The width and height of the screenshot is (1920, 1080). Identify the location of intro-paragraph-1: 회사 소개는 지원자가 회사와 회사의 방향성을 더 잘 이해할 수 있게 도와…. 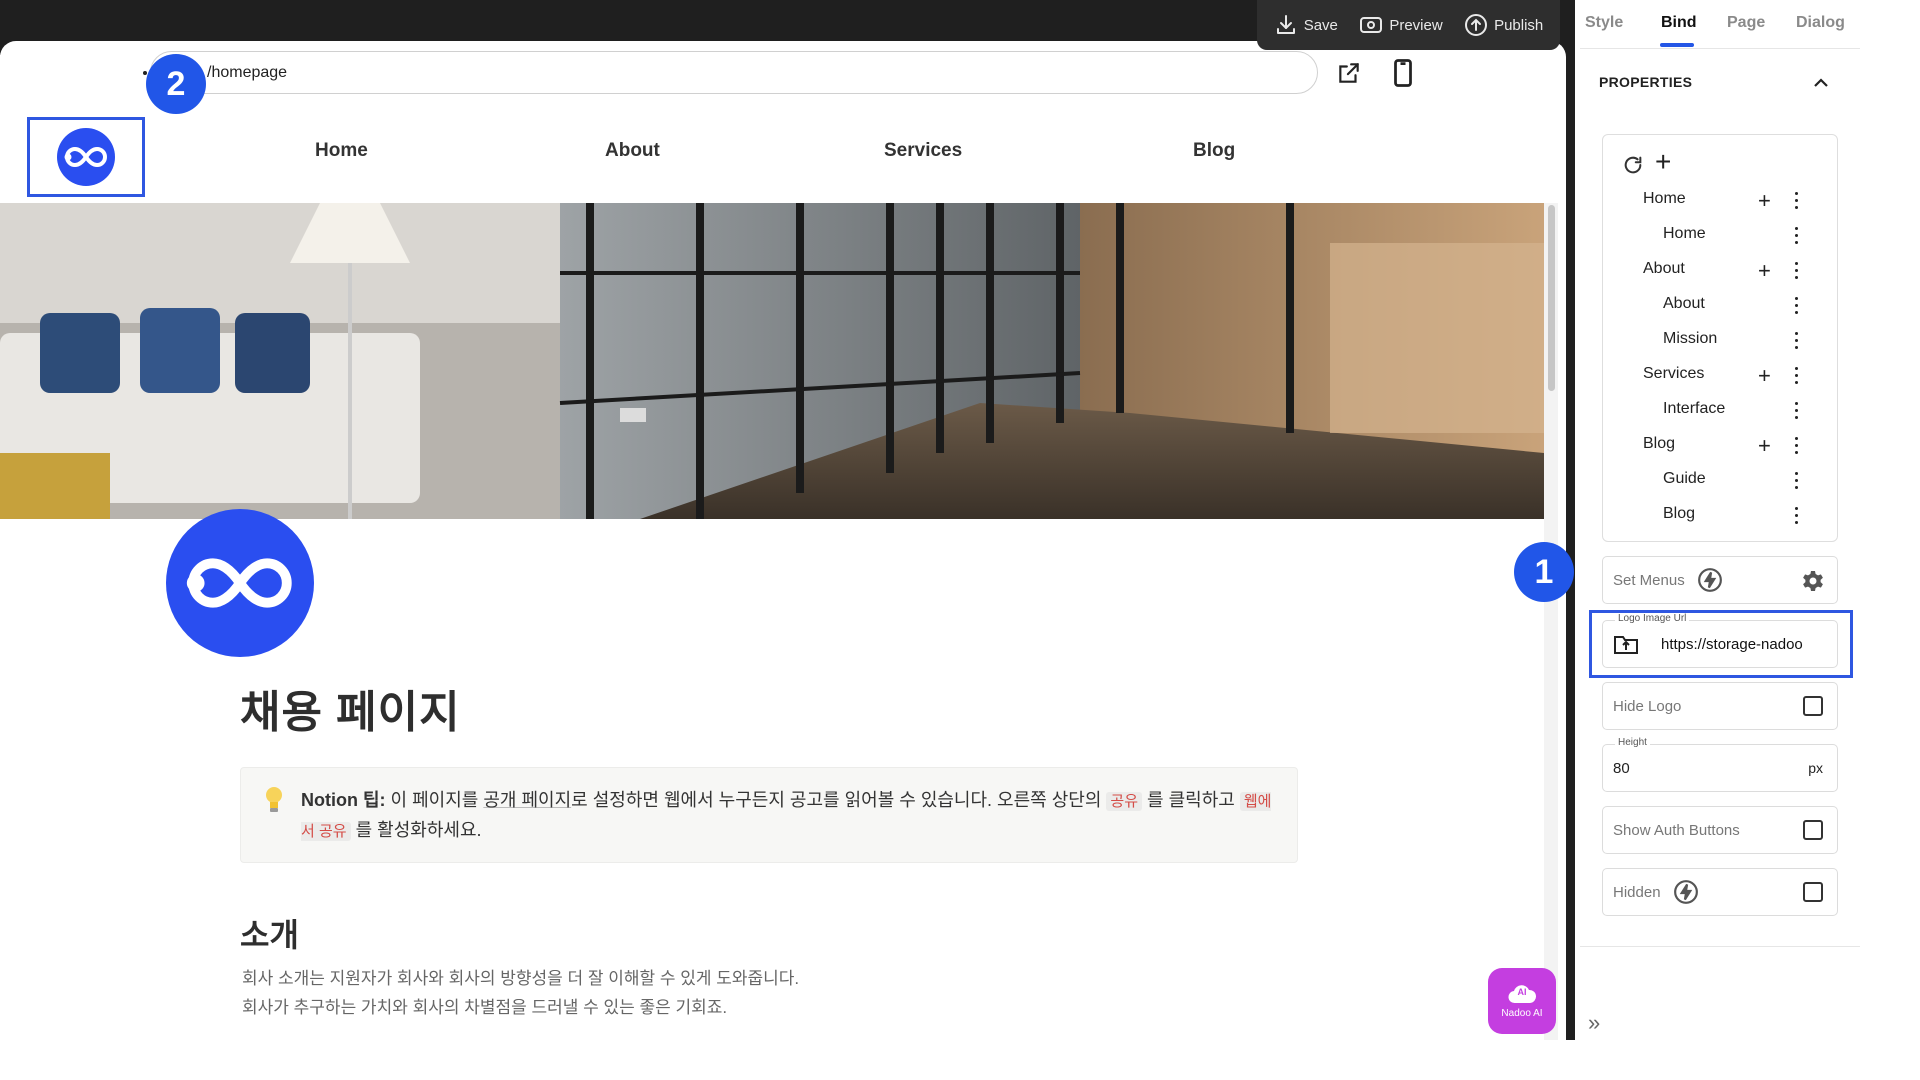
(521, 978).